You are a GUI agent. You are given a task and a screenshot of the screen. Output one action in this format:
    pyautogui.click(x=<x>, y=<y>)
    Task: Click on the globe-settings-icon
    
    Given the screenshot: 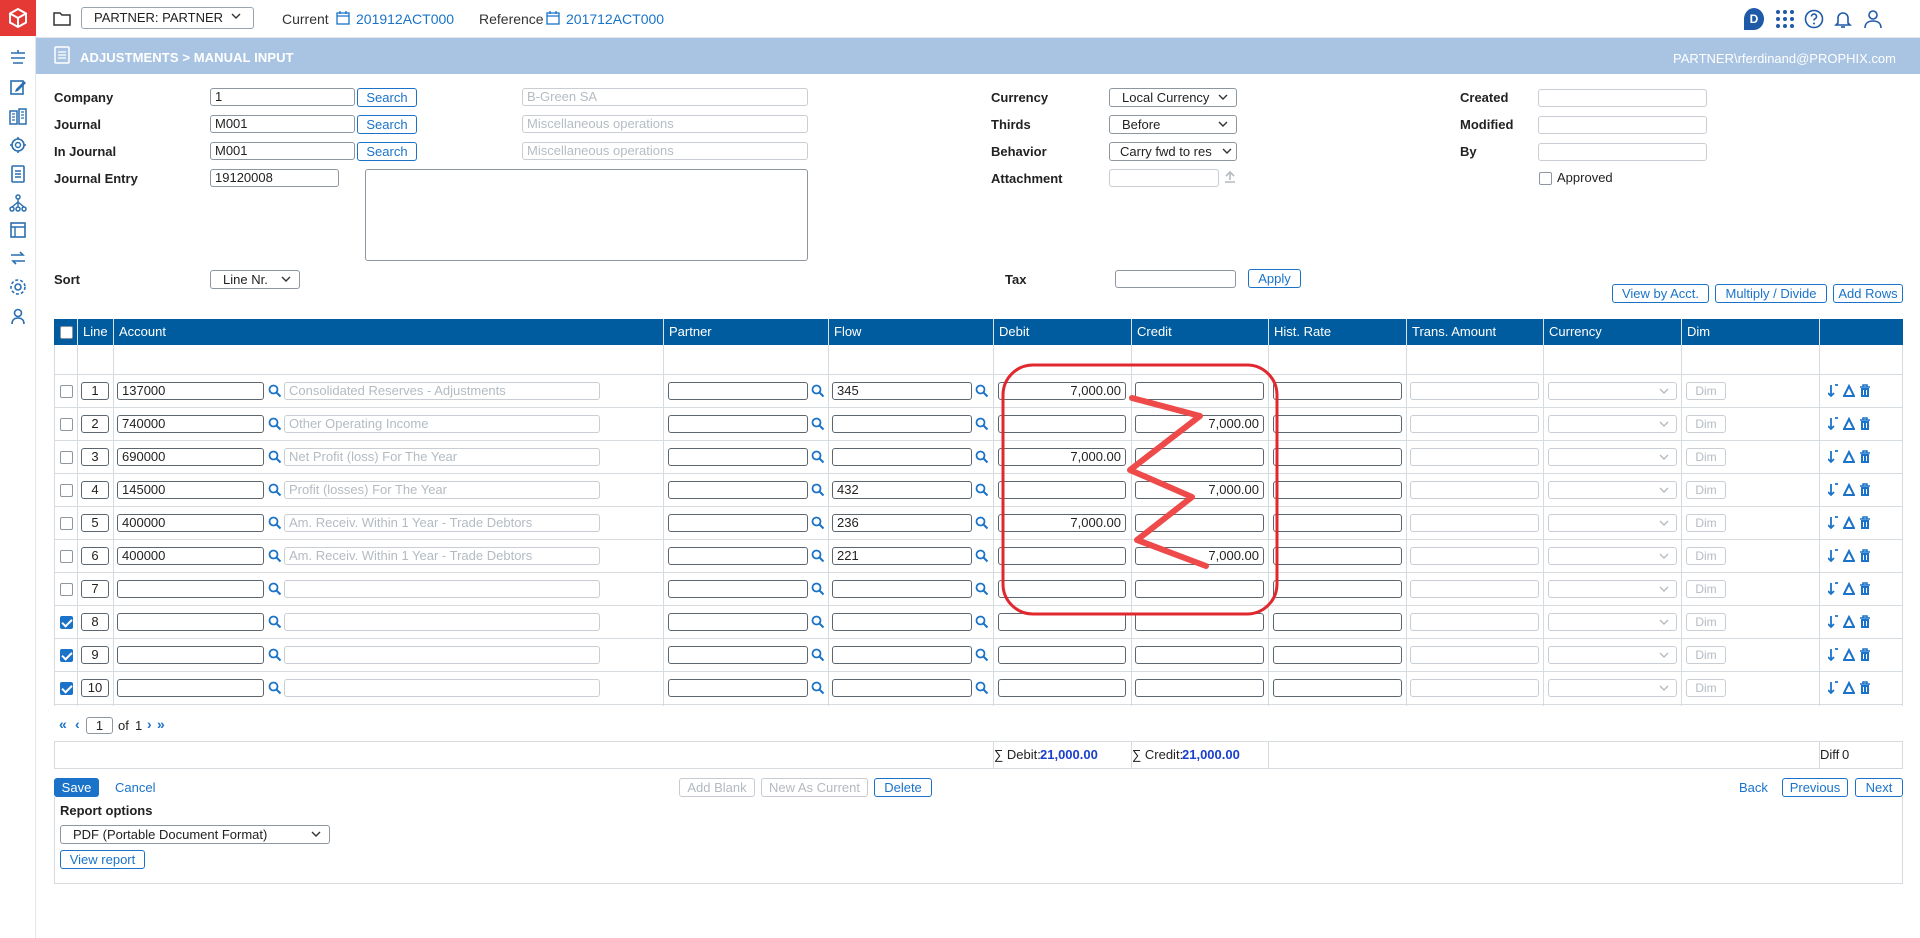 What is the action you would take?
    pyautogui.click(x=18, y=145)
    